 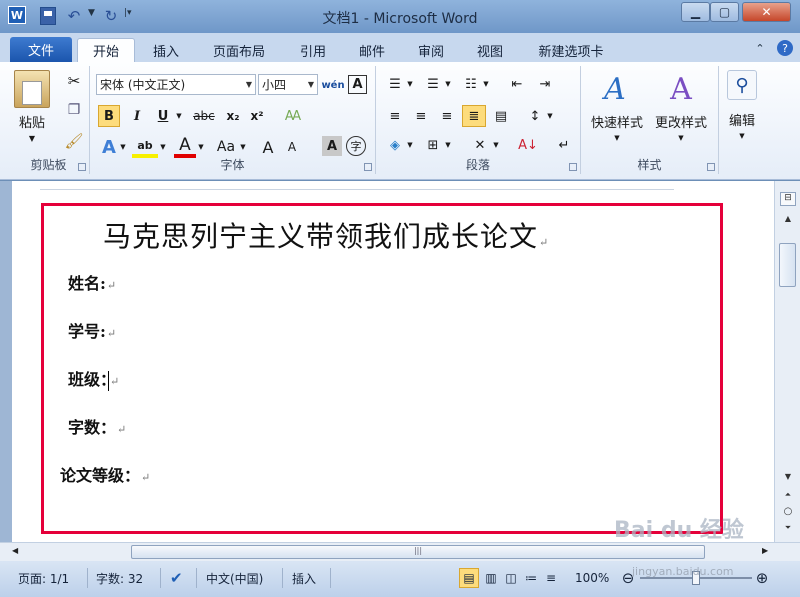 I want to click on zoom-in-icon: ⊕, so click(x=762, y=578).